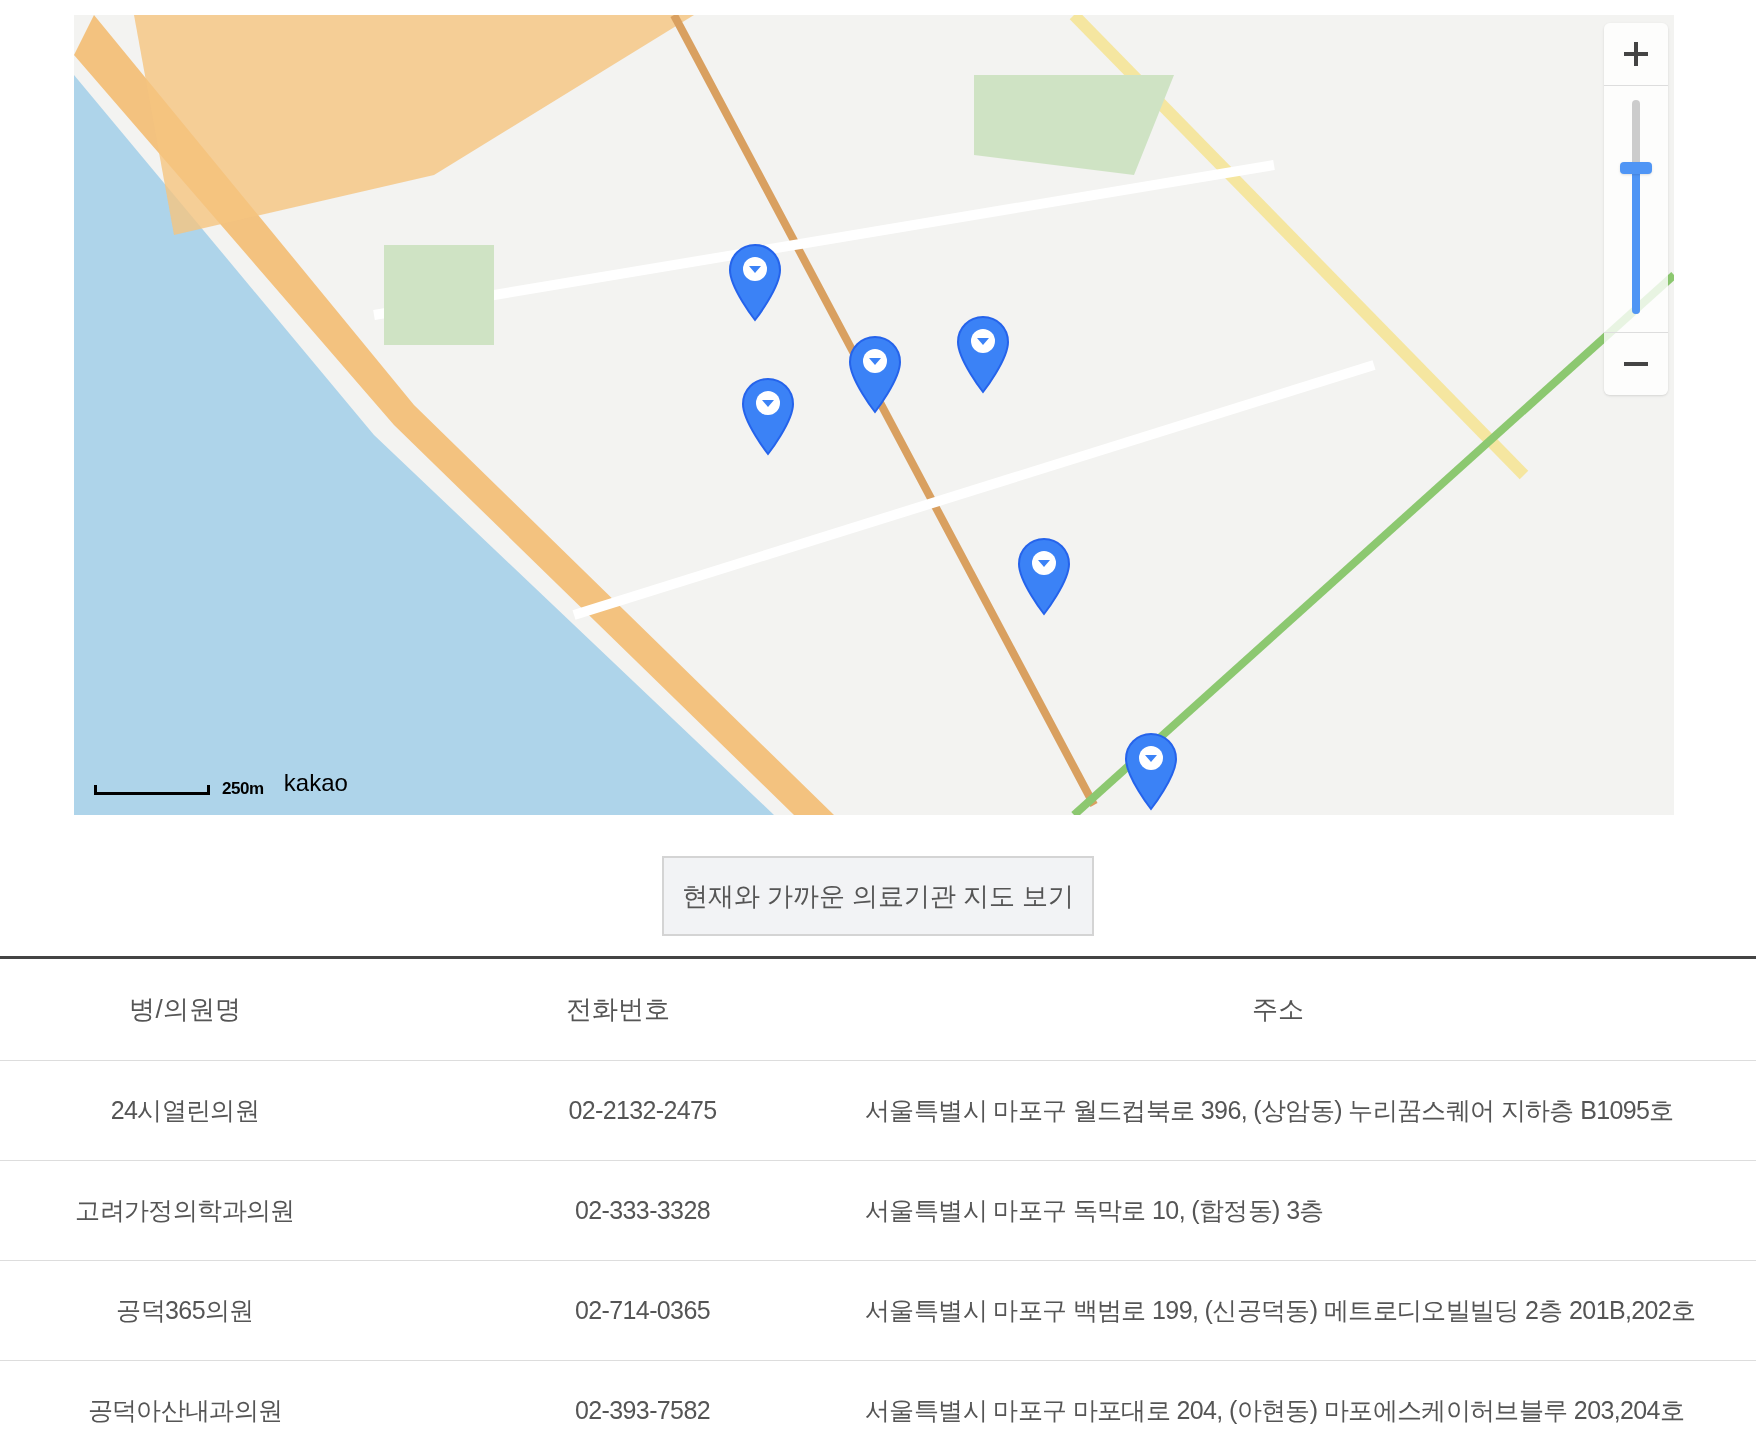  I want to click on table-cell-text: 서울특별시 마포구 독막로 10, (합정동) 3층, so click(1095, 1210).